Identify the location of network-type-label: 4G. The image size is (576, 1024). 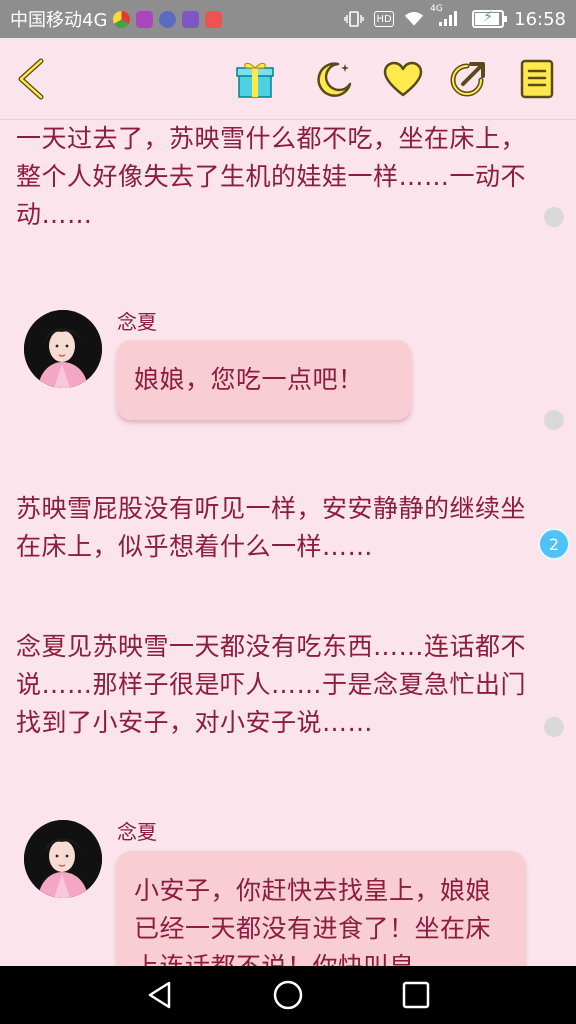
(436, 9).